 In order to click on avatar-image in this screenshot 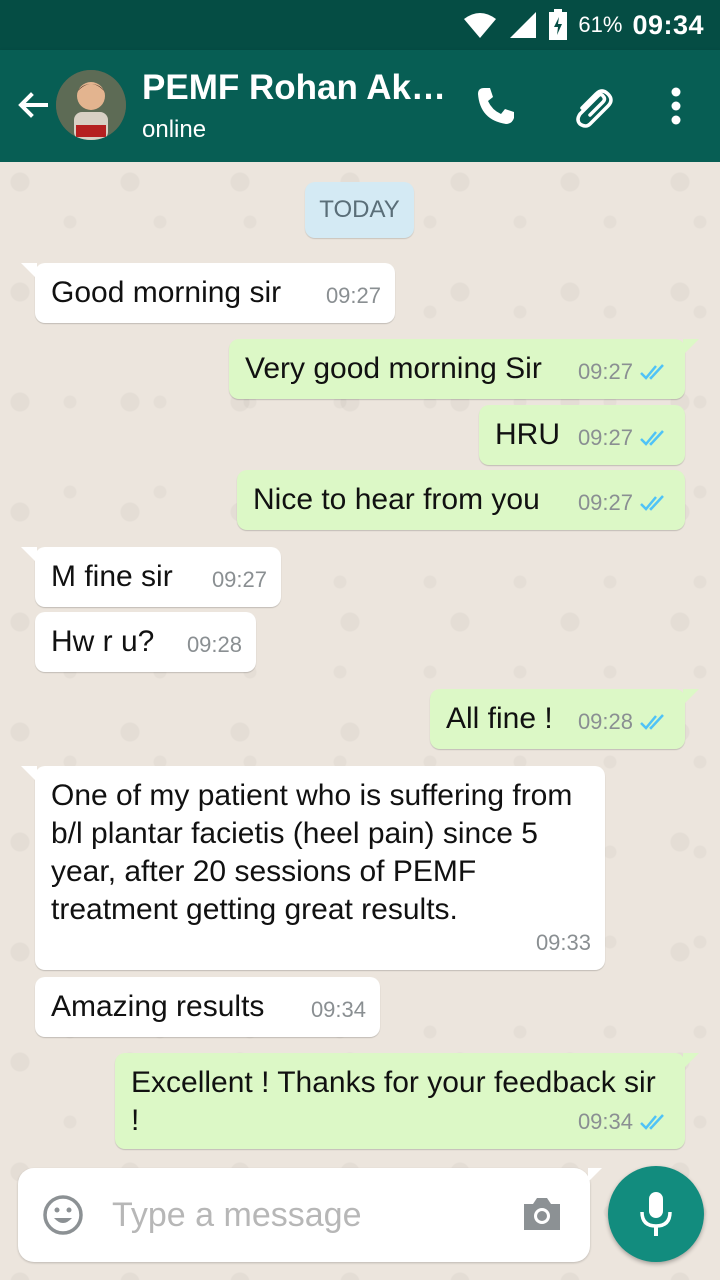, I will do `click(91, 105)`.